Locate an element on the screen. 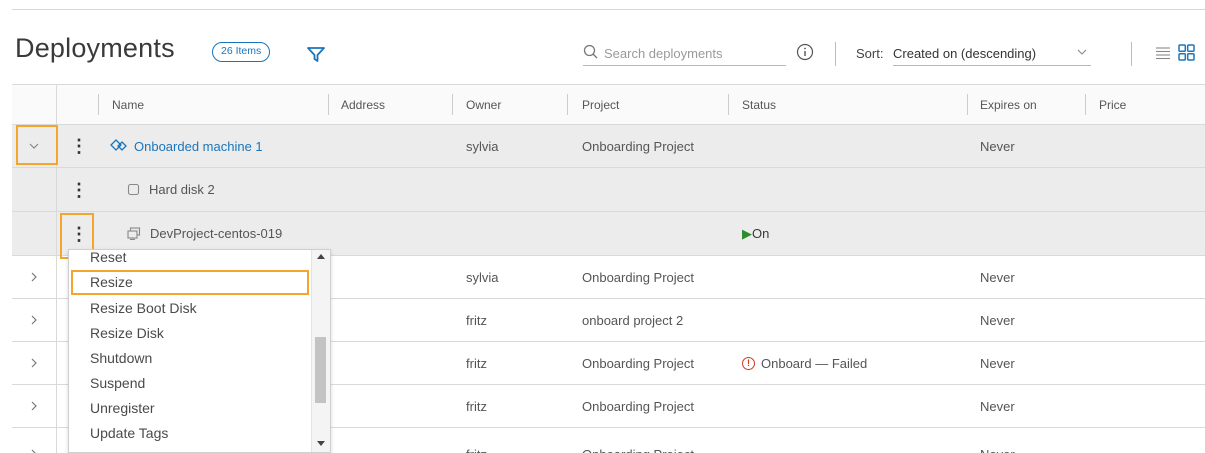 Image resolution: width=1205 pixels, height=453 pixels. info-icon is located at coordinates (805, 52).